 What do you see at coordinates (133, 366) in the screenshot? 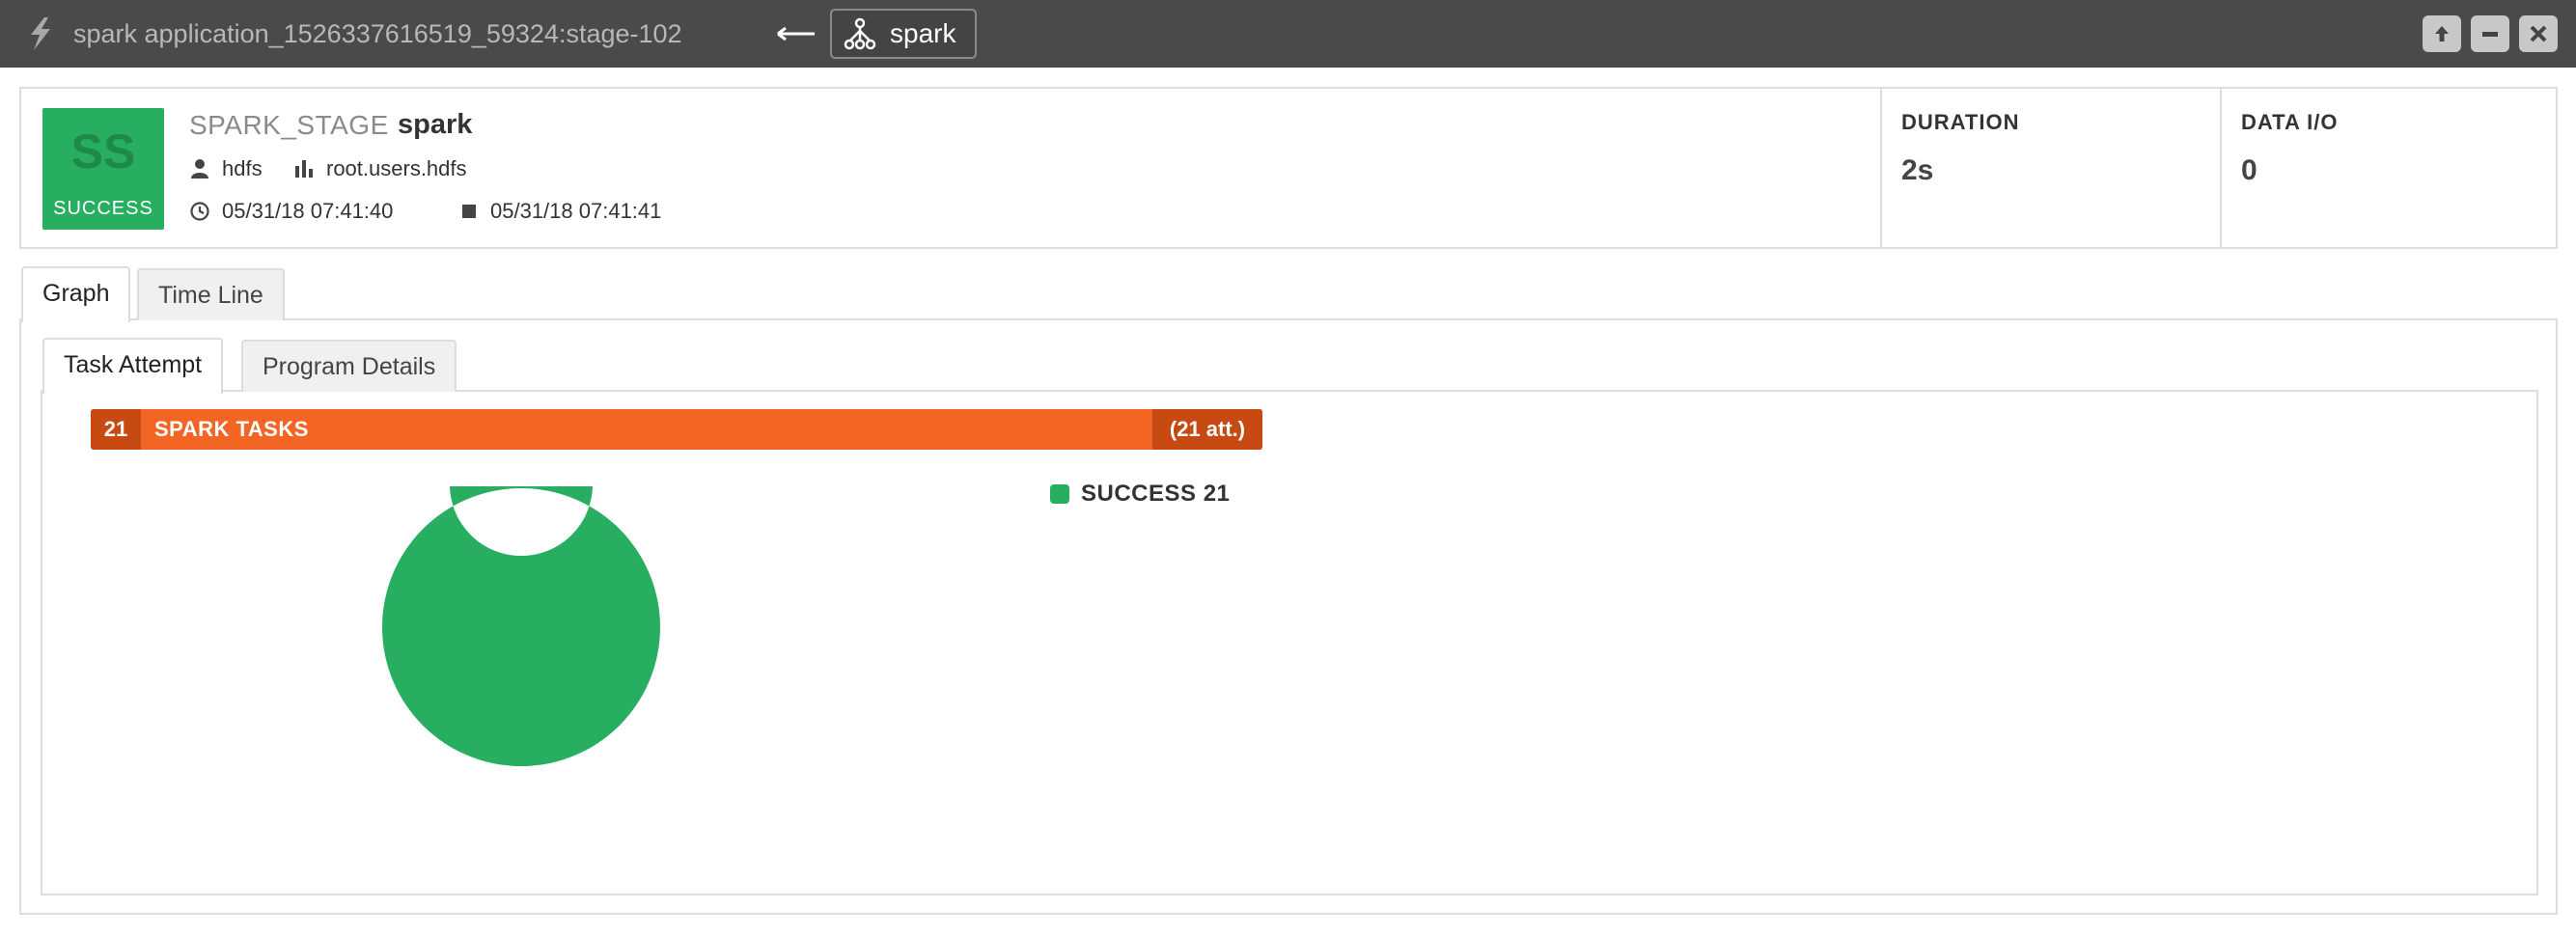
I see `tab-task-attempt: Task Attempt` at bounding box center [133, 366].